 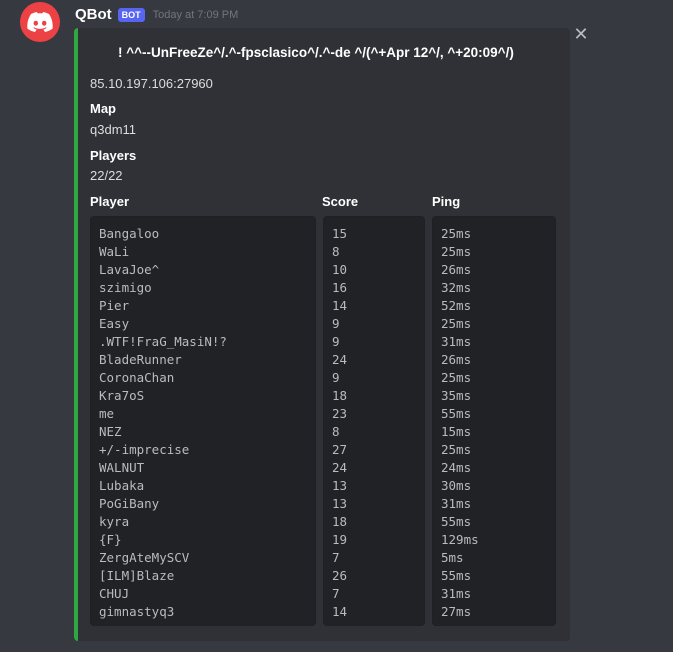 What do you see at coordinates (122, 395) in the screenshot?
I see `player-name: Kra7oS` at bounding box center [122, 395].